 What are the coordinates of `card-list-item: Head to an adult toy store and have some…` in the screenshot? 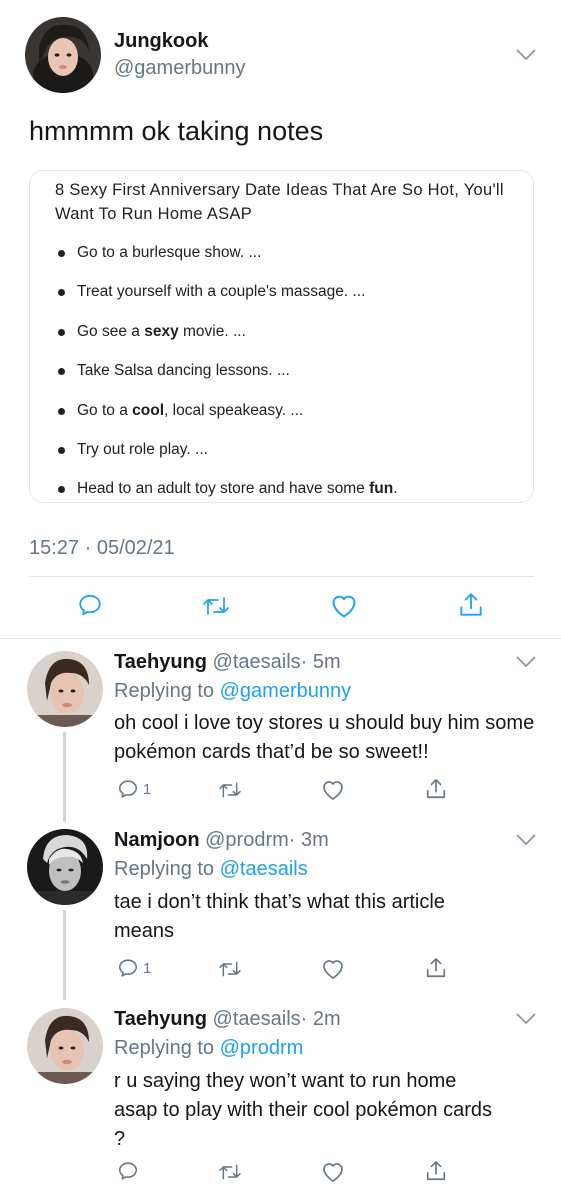 It's located at (226, 488).